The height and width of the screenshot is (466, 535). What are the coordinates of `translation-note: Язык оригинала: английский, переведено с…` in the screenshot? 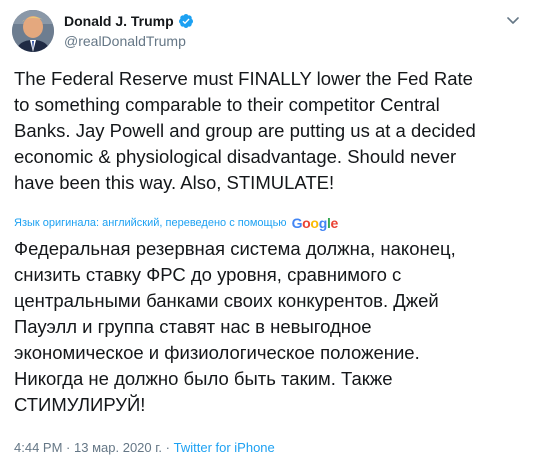 It's located at (150, 223).